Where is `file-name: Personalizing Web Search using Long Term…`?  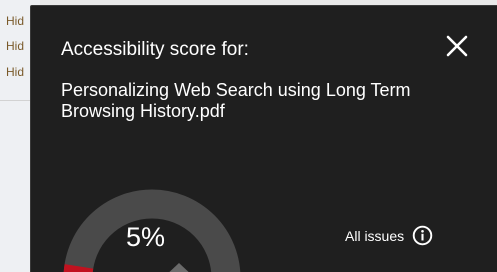 file-name: Personalizing Web Search using Long Term… is located at coordinates (236, 100).